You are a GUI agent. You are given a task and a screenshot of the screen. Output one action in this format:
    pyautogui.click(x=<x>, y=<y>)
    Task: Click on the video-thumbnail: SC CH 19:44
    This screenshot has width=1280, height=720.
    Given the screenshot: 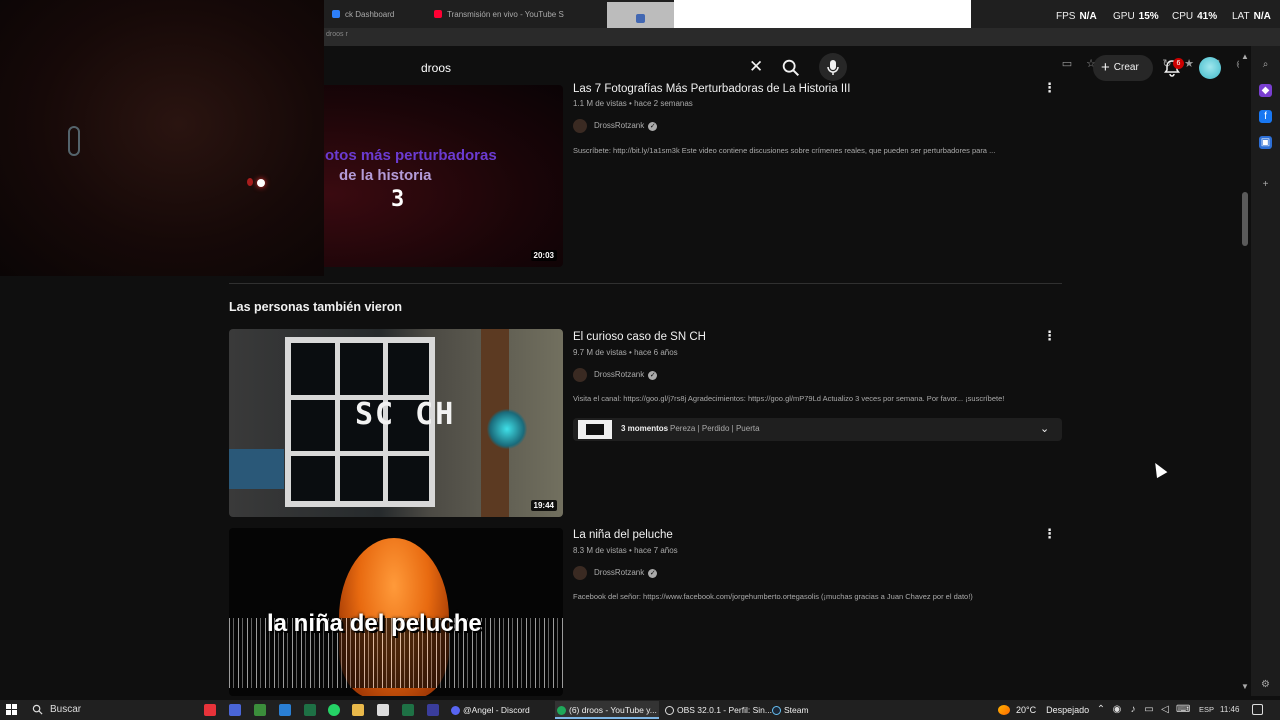 What is the action you would take?
    pyautogui.click(x=396, y=423)
    